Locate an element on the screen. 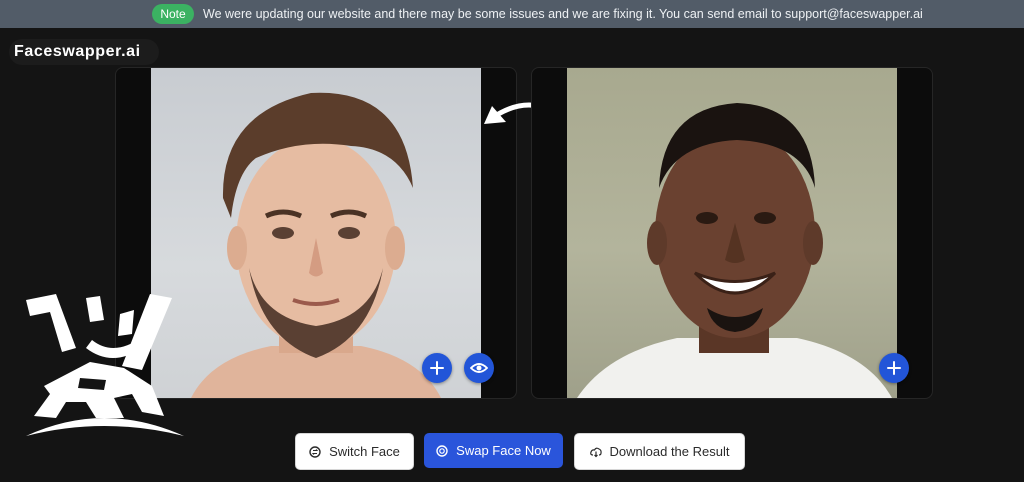  switch-face-label: Switch Face is located at coordinates (364, 451).